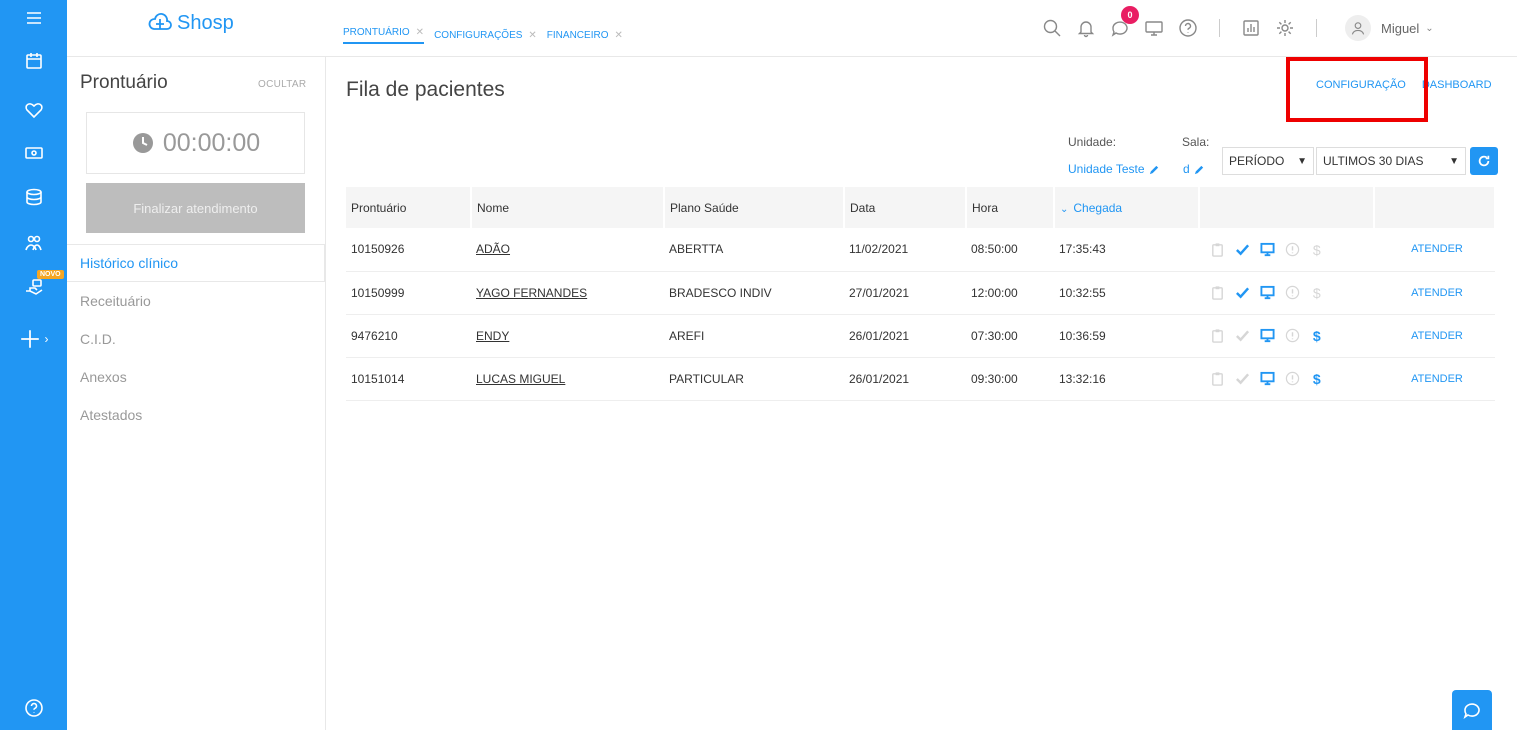 The height and width of the screenshot is (730, 1517). What do you see at coordinates (1194, 169) in the screenshot?
I see `room-selector: d` at bounding box center [1194, 169].